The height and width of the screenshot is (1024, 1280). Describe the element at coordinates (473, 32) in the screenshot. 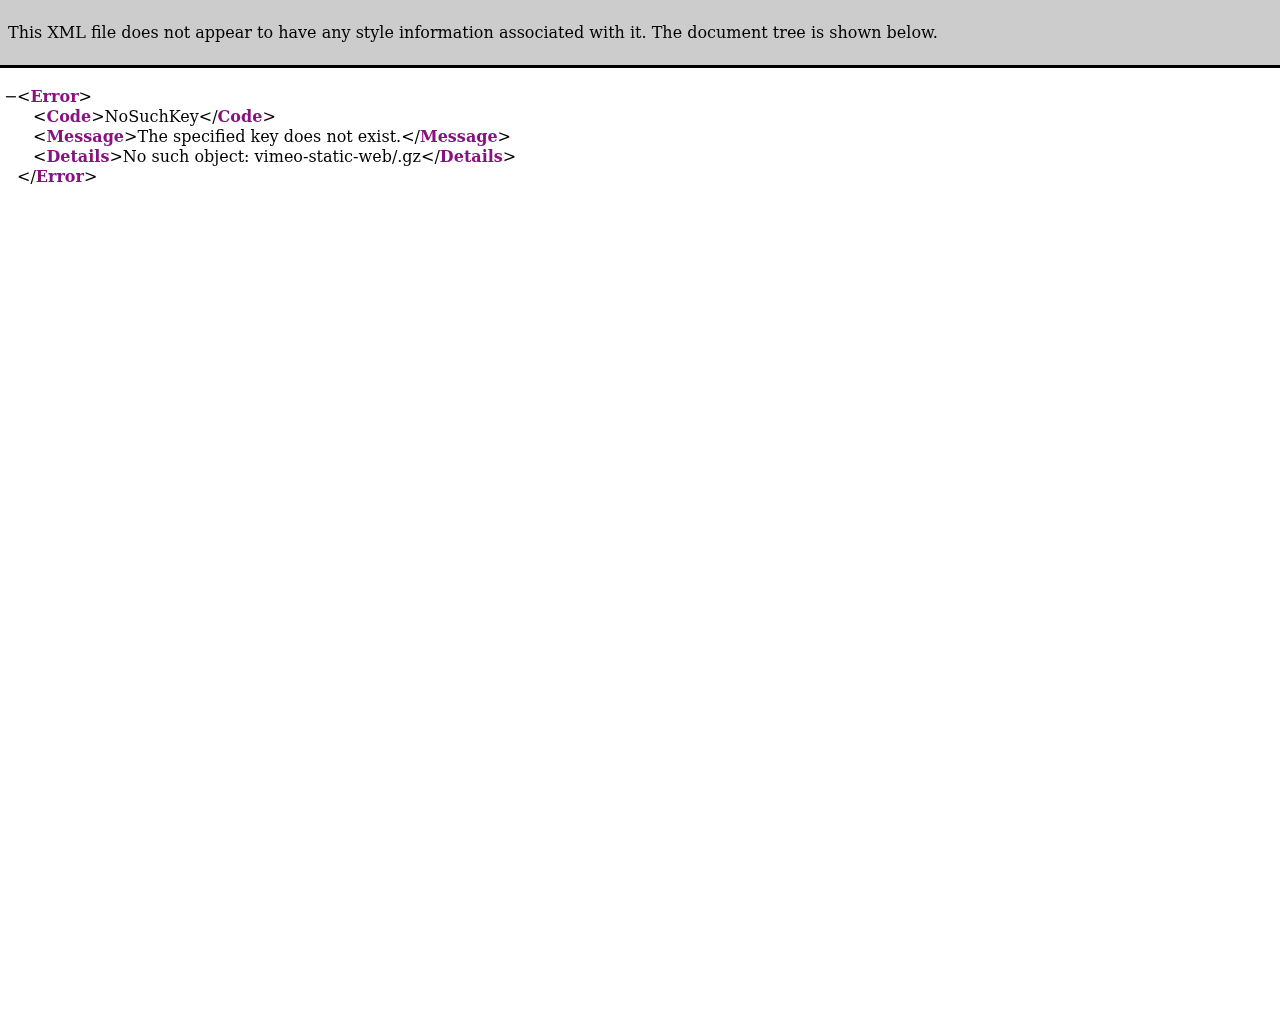

I see `banner-text: This XML file does not appear to have any style information associated with it. The document tree is shown below.` at that location.